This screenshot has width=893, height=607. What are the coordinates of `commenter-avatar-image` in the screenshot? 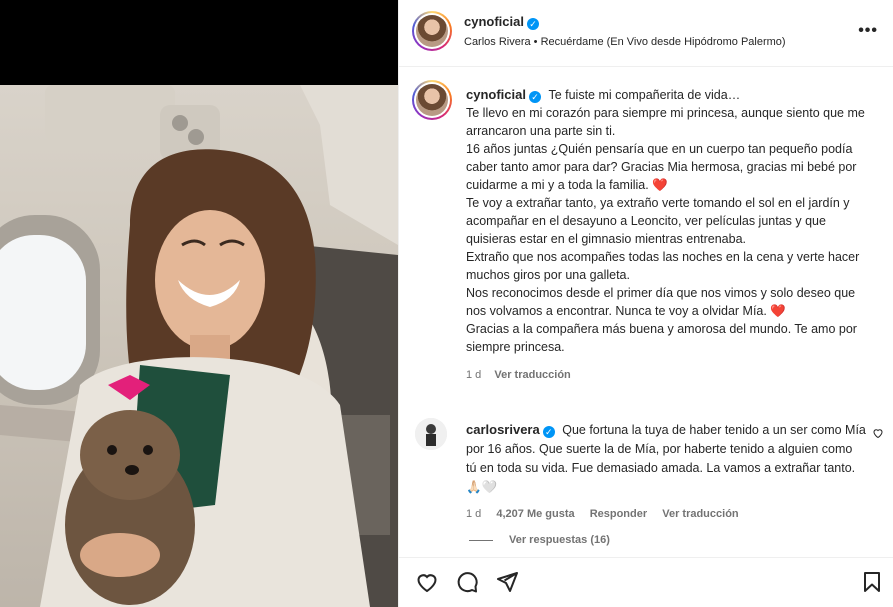 It's located at (431, 434).